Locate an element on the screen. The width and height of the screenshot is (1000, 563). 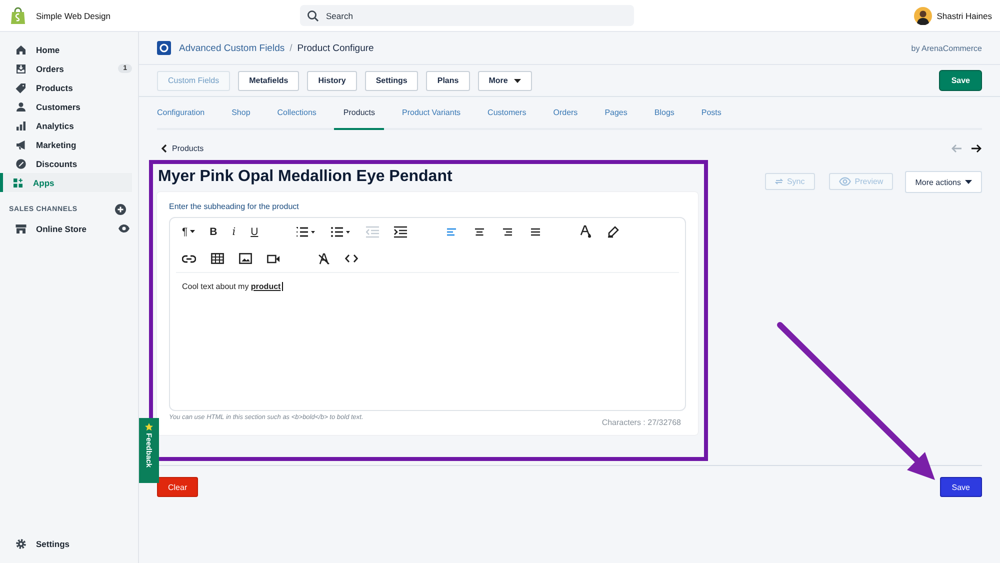
numbered-list-icon is located at coordinates (306, 232).